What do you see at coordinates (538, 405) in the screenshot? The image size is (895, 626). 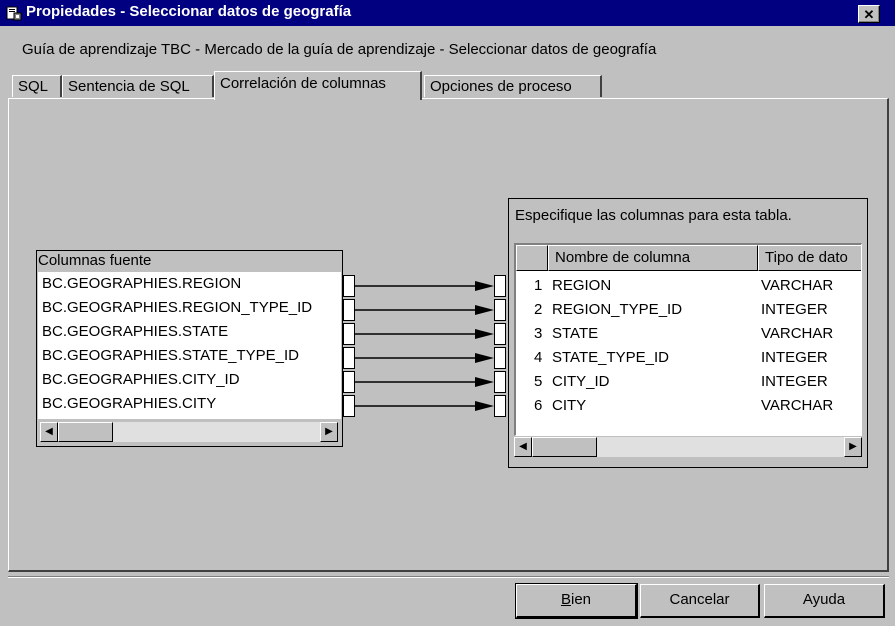 I see `row-number: 6` at bounding box center [538, 405].